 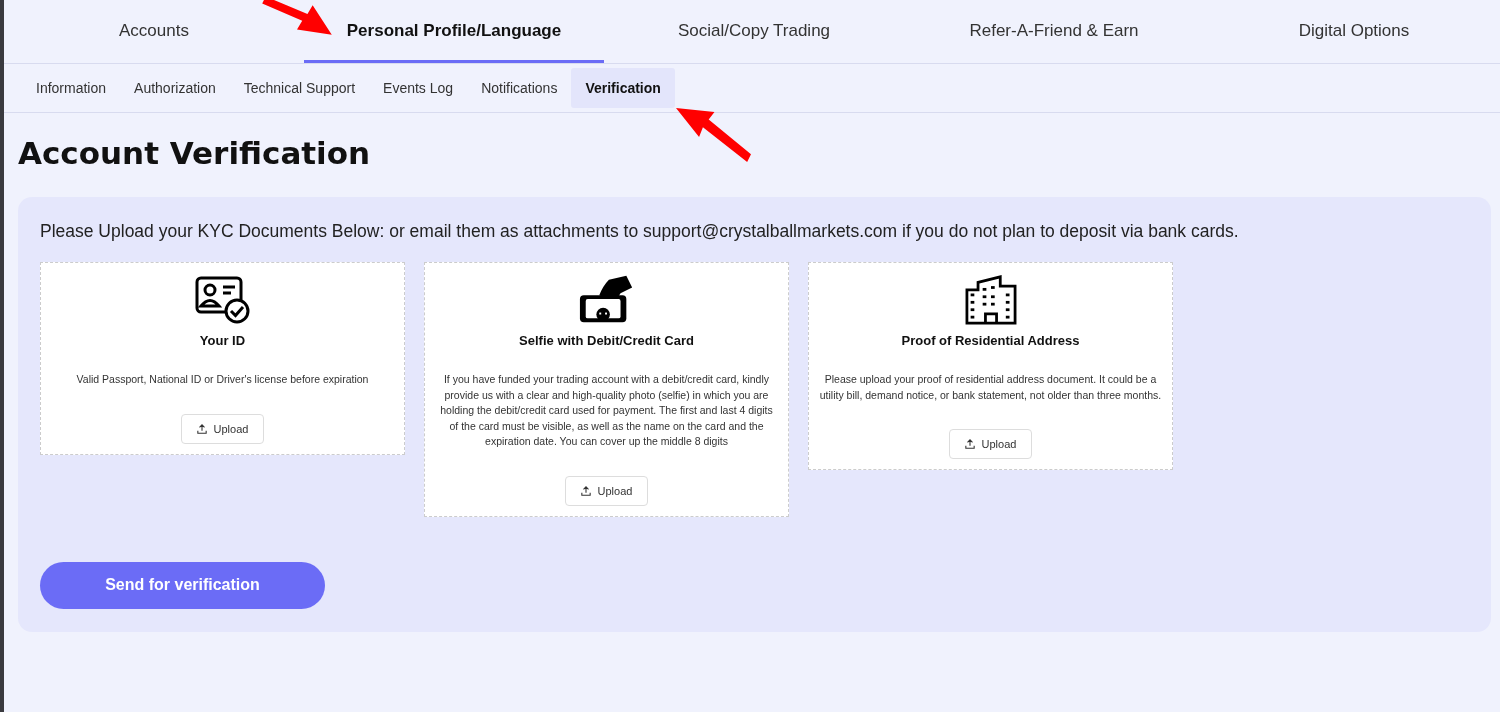 I want to click on sub-tab: Technical Support, so click(x=299, y=88).